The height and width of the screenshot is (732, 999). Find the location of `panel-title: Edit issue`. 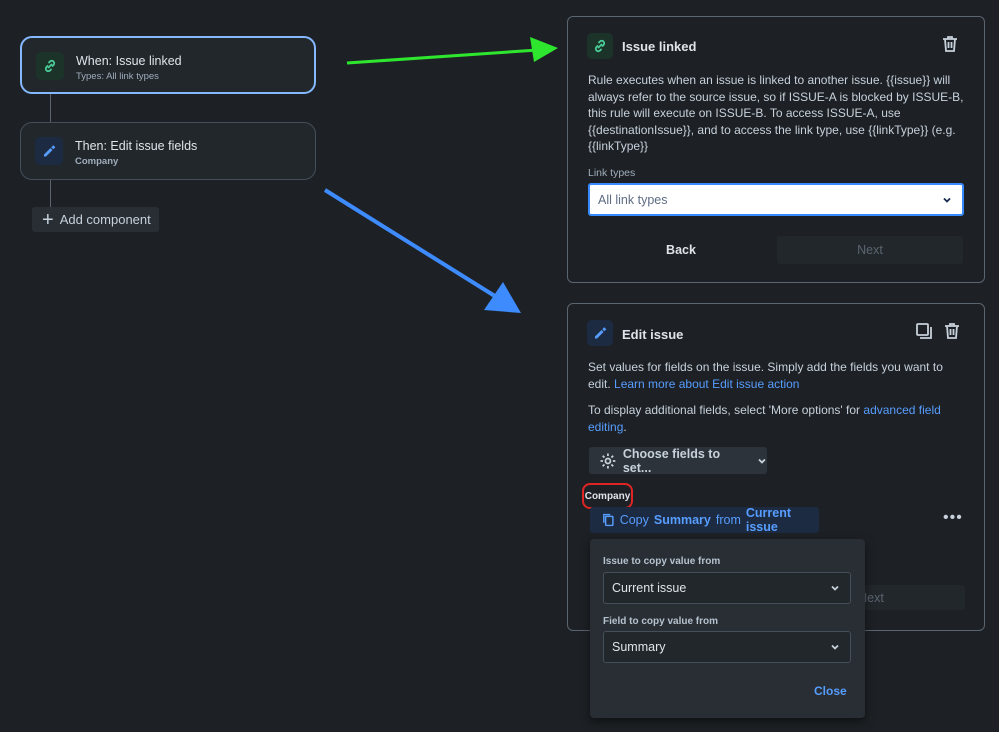

panel-title: Edit issue is located at coordinates (653, 334).